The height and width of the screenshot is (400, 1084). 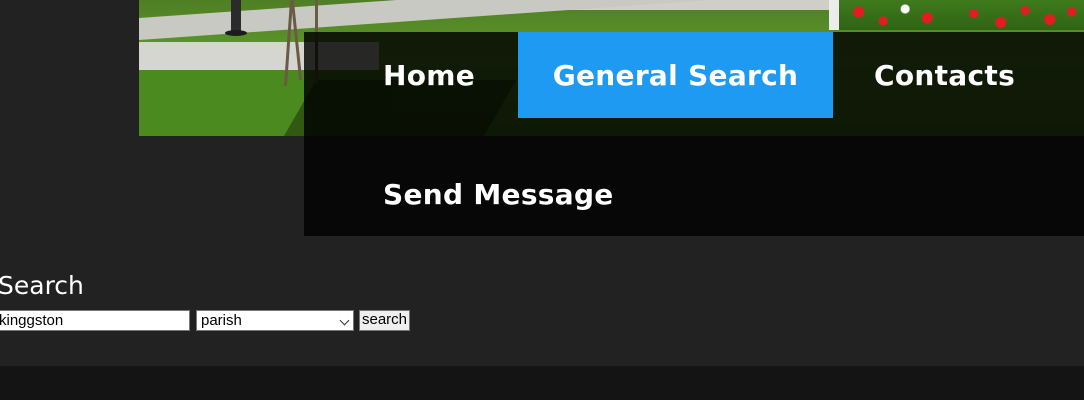 What do you see at coordinates (42, 285) in the screenshot?
I see `search-heading: Search` at bounding box center [42, 285].